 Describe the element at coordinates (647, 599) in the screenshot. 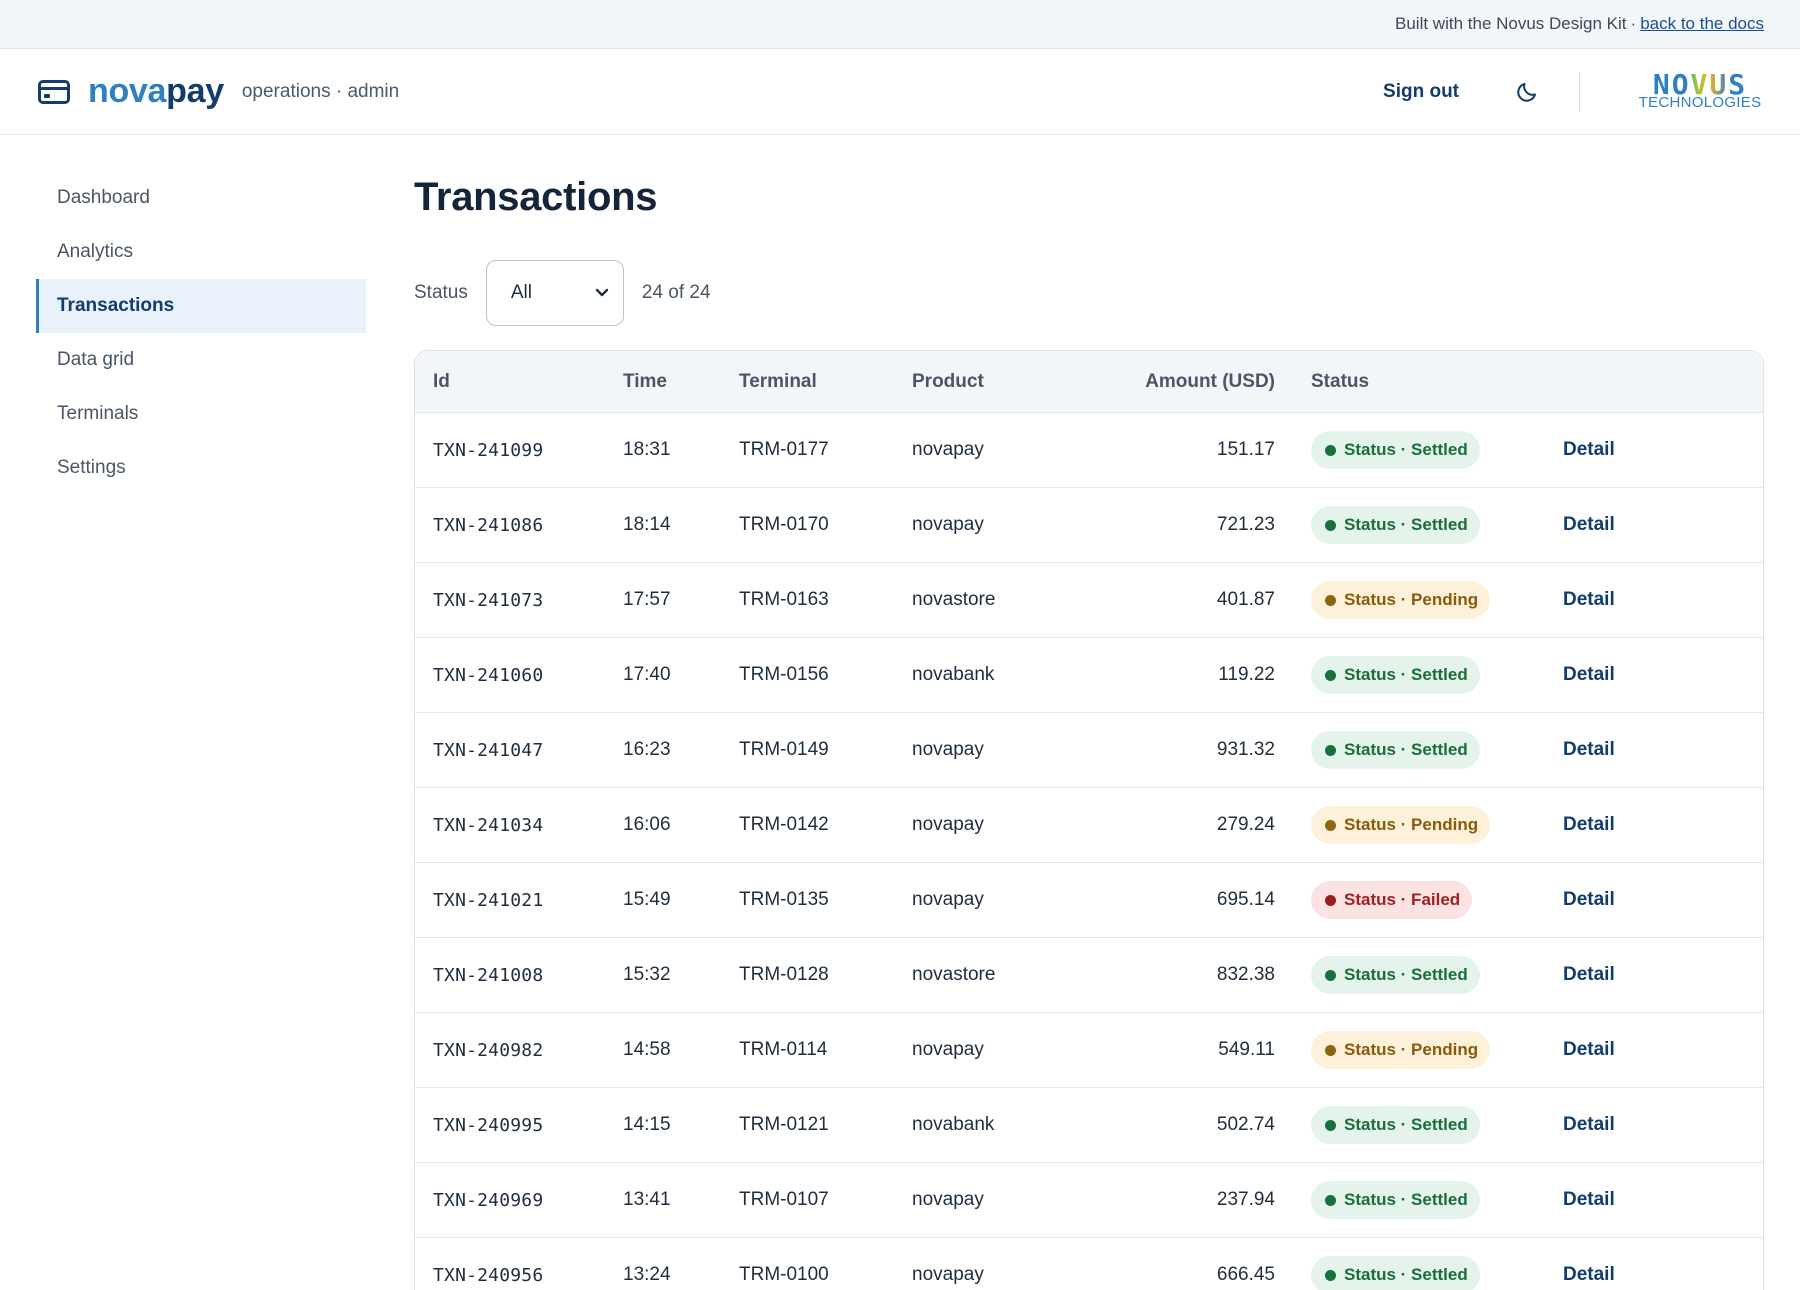

I see `transaction-time: 17:57` at that location.